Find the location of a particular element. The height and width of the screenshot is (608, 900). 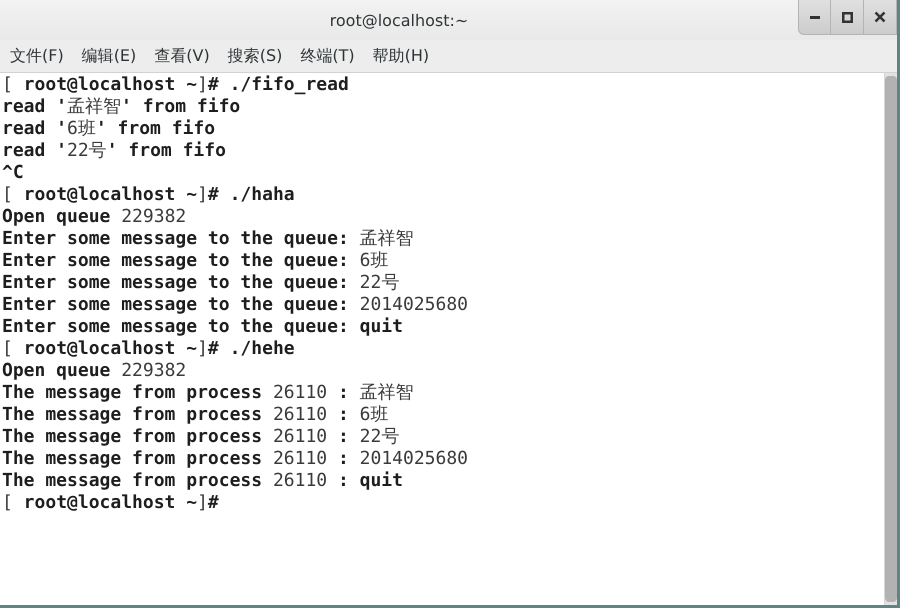

terminal-line: read '22号' from fifo is located at coordinates (114, 151).